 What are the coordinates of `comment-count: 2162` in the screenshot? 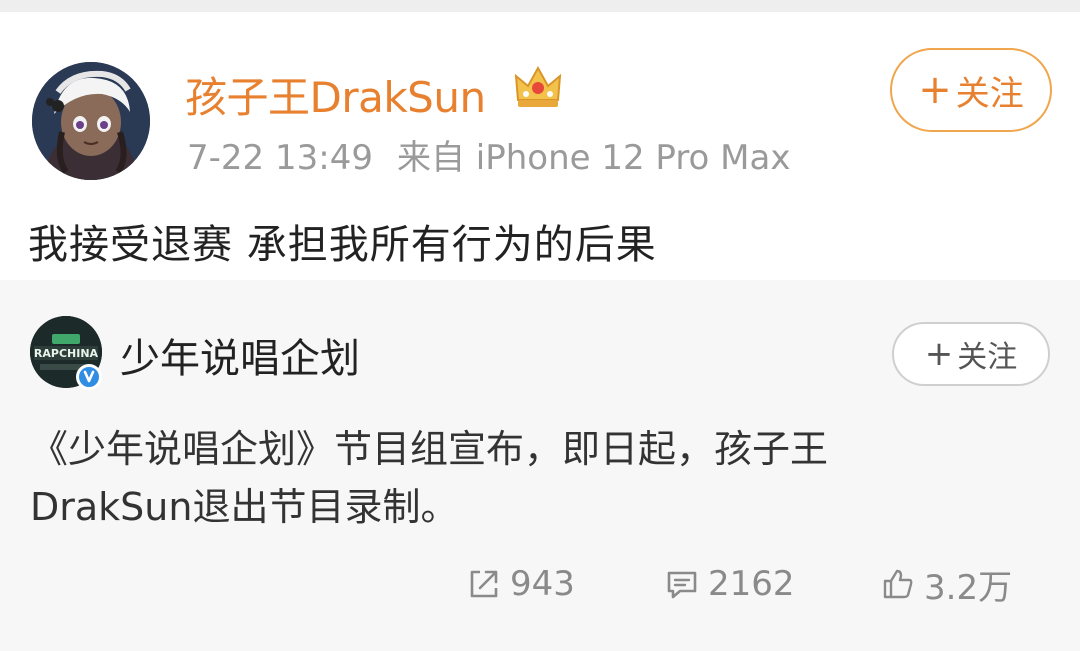 It's located at (751, 584).